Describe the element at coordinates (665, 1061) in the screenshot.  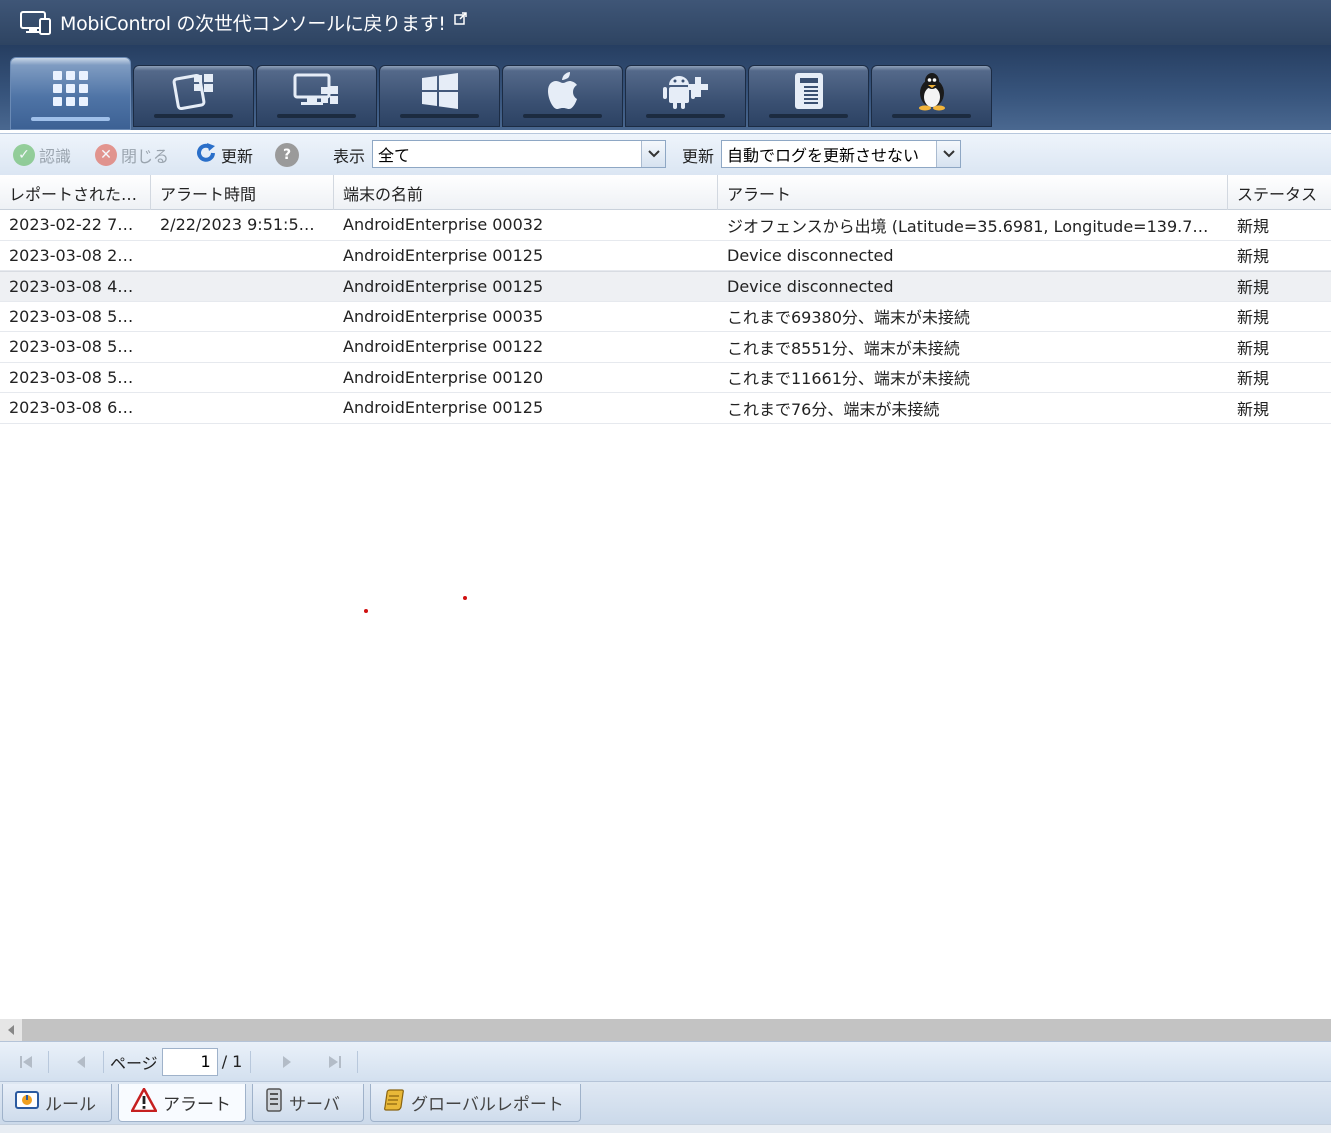
I see `pagination-bar: ページ / 1` at that location.